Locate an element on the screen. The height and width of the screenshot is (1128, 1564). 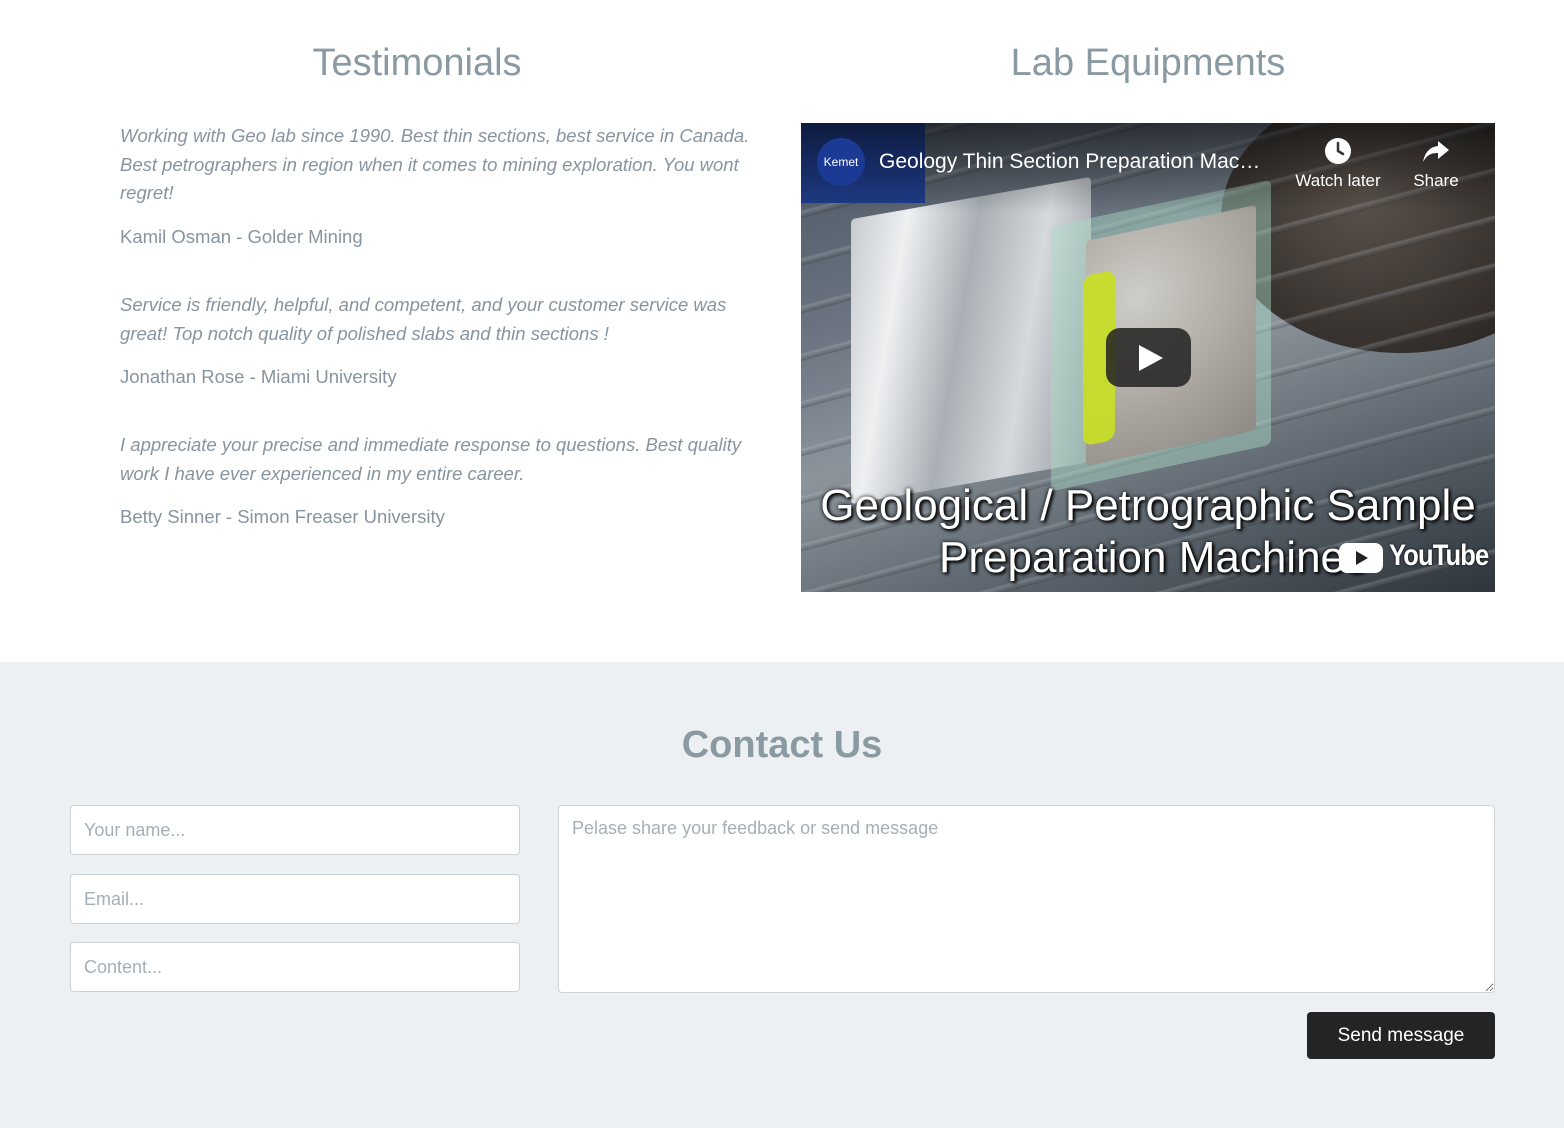
watch-later-button: Watch later is located at coordinates (1338, 164).